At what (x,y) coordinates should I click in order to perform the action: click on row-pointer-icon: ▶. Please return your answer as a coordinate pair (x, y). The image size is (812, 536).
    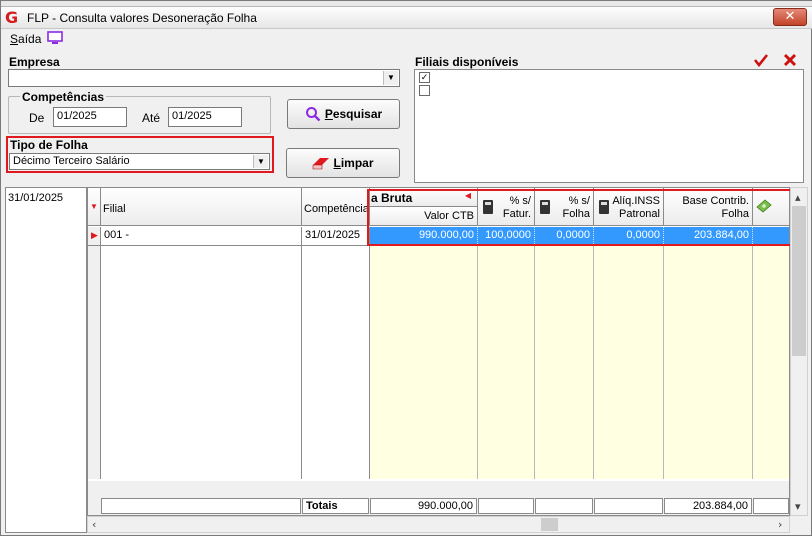
    Looking at the image, I should click on (94, 235).